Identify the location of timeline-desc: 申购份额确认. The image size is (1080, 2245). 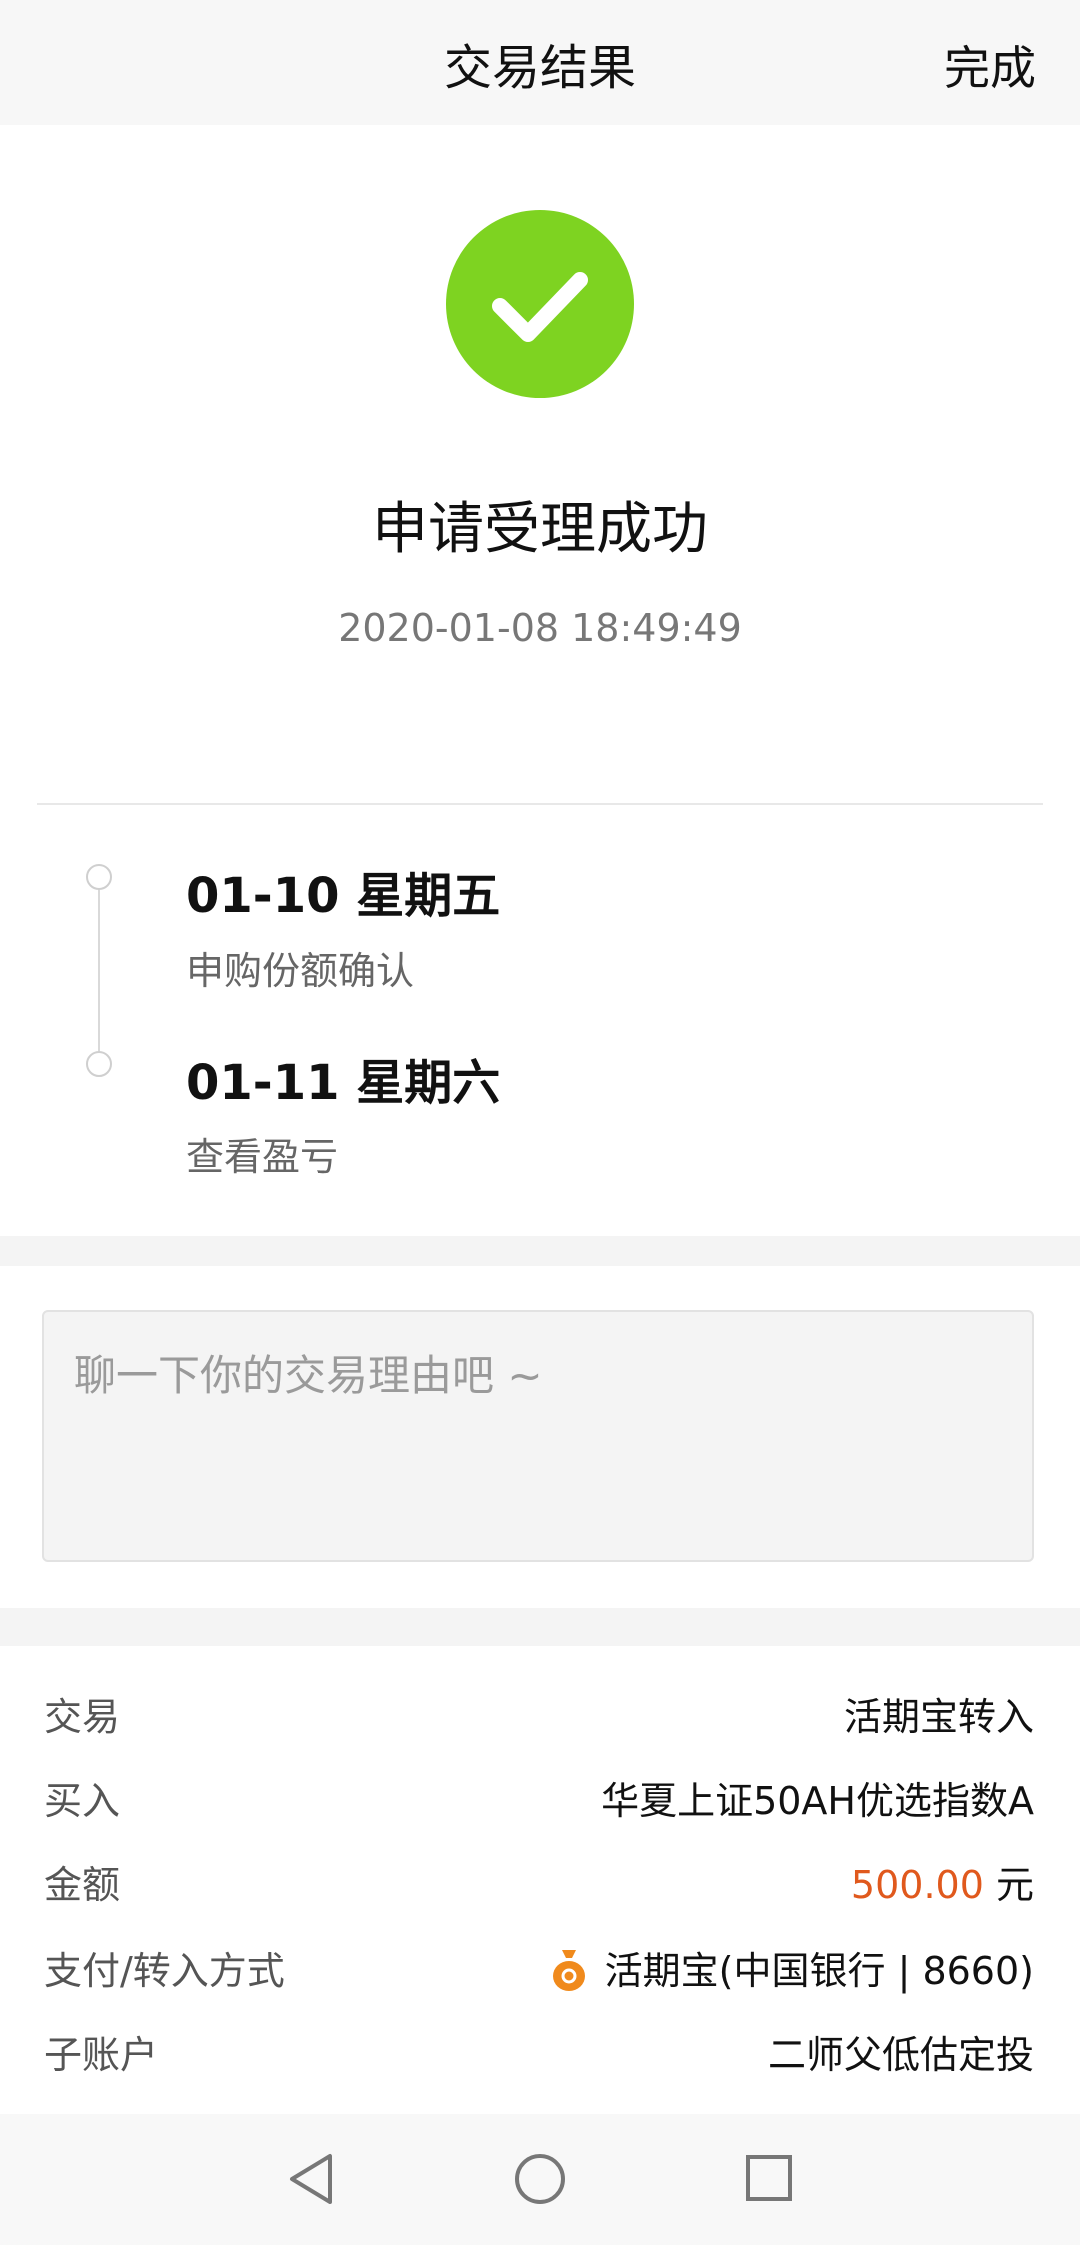
(300, 971).